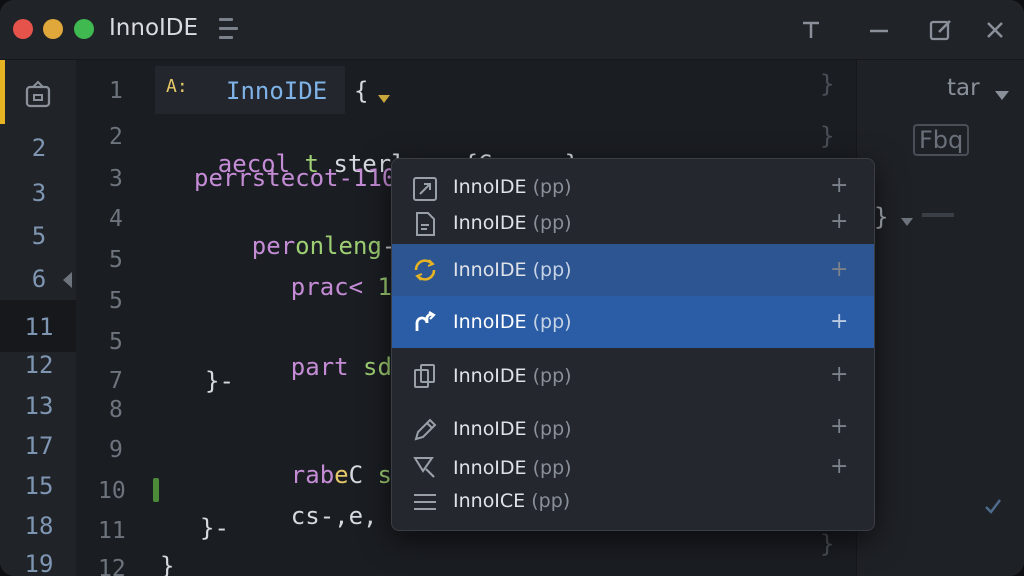 The width and height of the screenshot is (1024, 576). Describe the element at coordinates (67, 282) in the screenshot. I see `caret-left-icon` at that location.